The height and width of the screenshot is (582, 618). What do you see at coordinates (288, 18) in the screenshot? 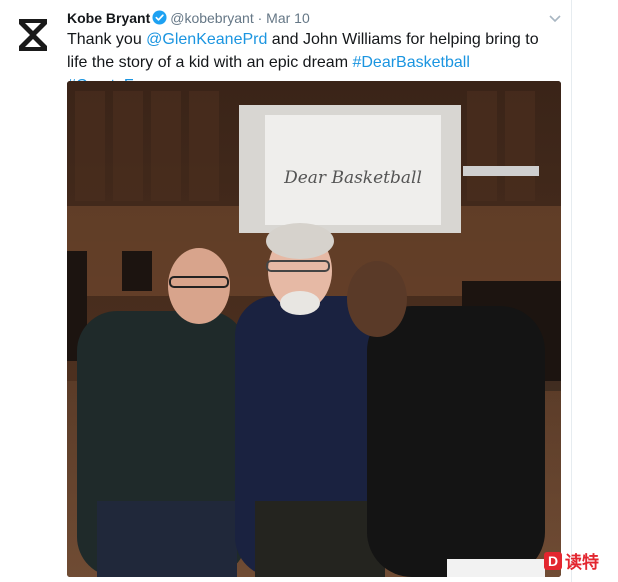
I see `timestamp: Mar 10` at bounding box center [288, 18].